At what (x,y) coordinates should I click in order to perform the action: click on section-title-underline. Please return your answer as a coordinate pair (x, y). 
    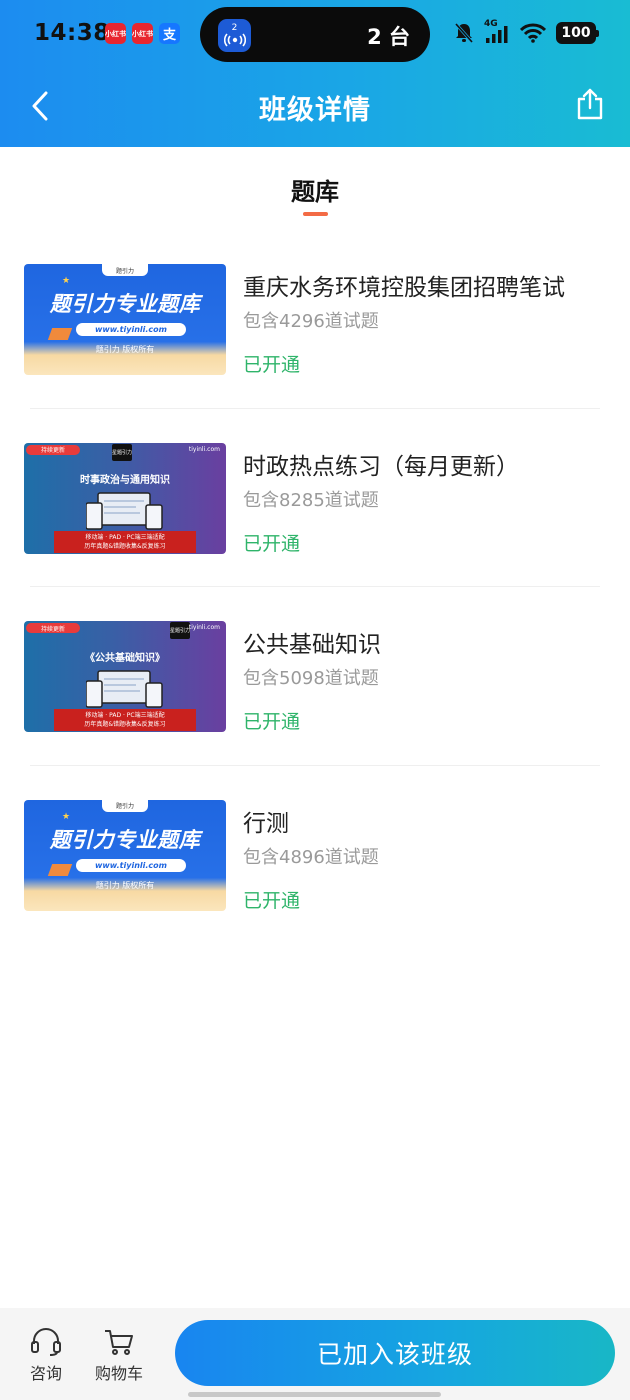
    Looking at the image, I should click on (315, 214).